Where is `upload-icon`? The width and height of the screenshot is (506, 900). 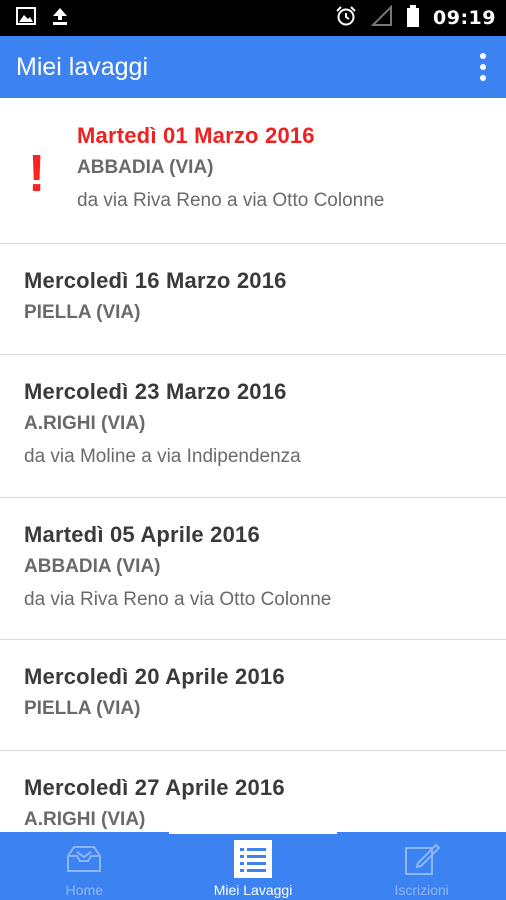
upload-icon is located at coordinates (60, 18).